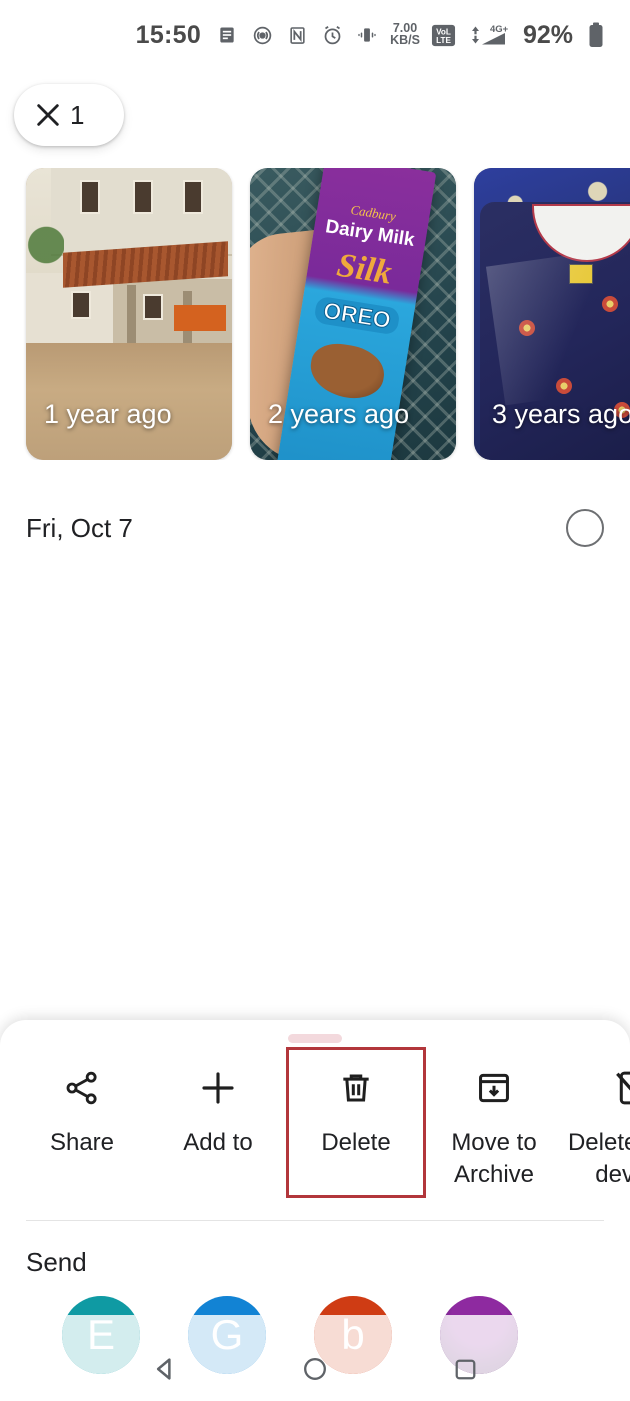  What do you see at coordinates (218, 1088) in the screenshot?
I see `plus-icon` at bounding box center [218, 1088].